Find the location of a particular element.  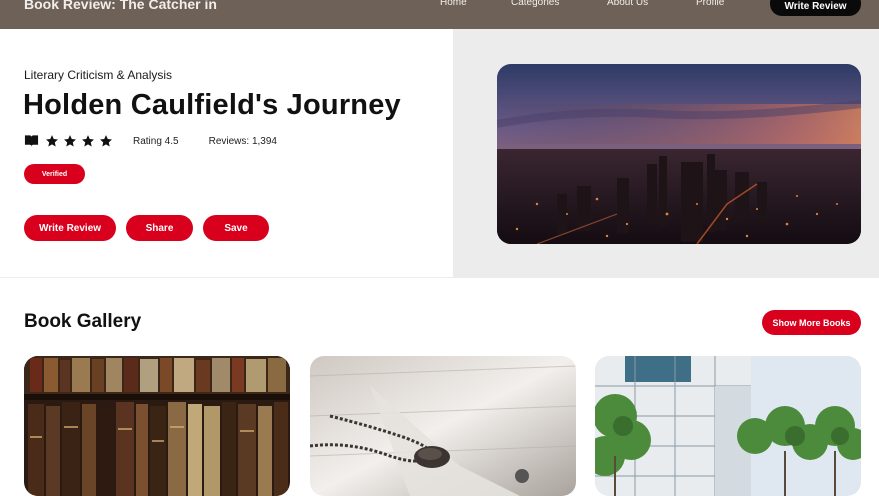

verified-badge: Verified is located at coordinates (54, 174).